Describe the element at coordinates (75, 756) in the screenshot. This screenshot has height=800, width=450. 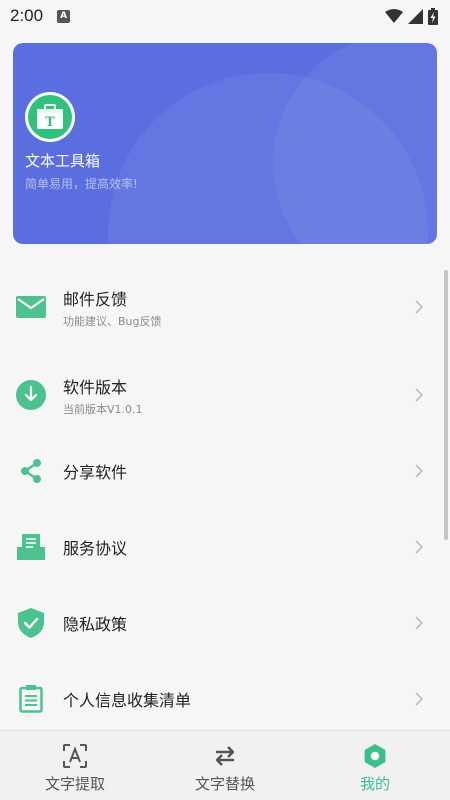
I see `text-scan-icon` at that location.